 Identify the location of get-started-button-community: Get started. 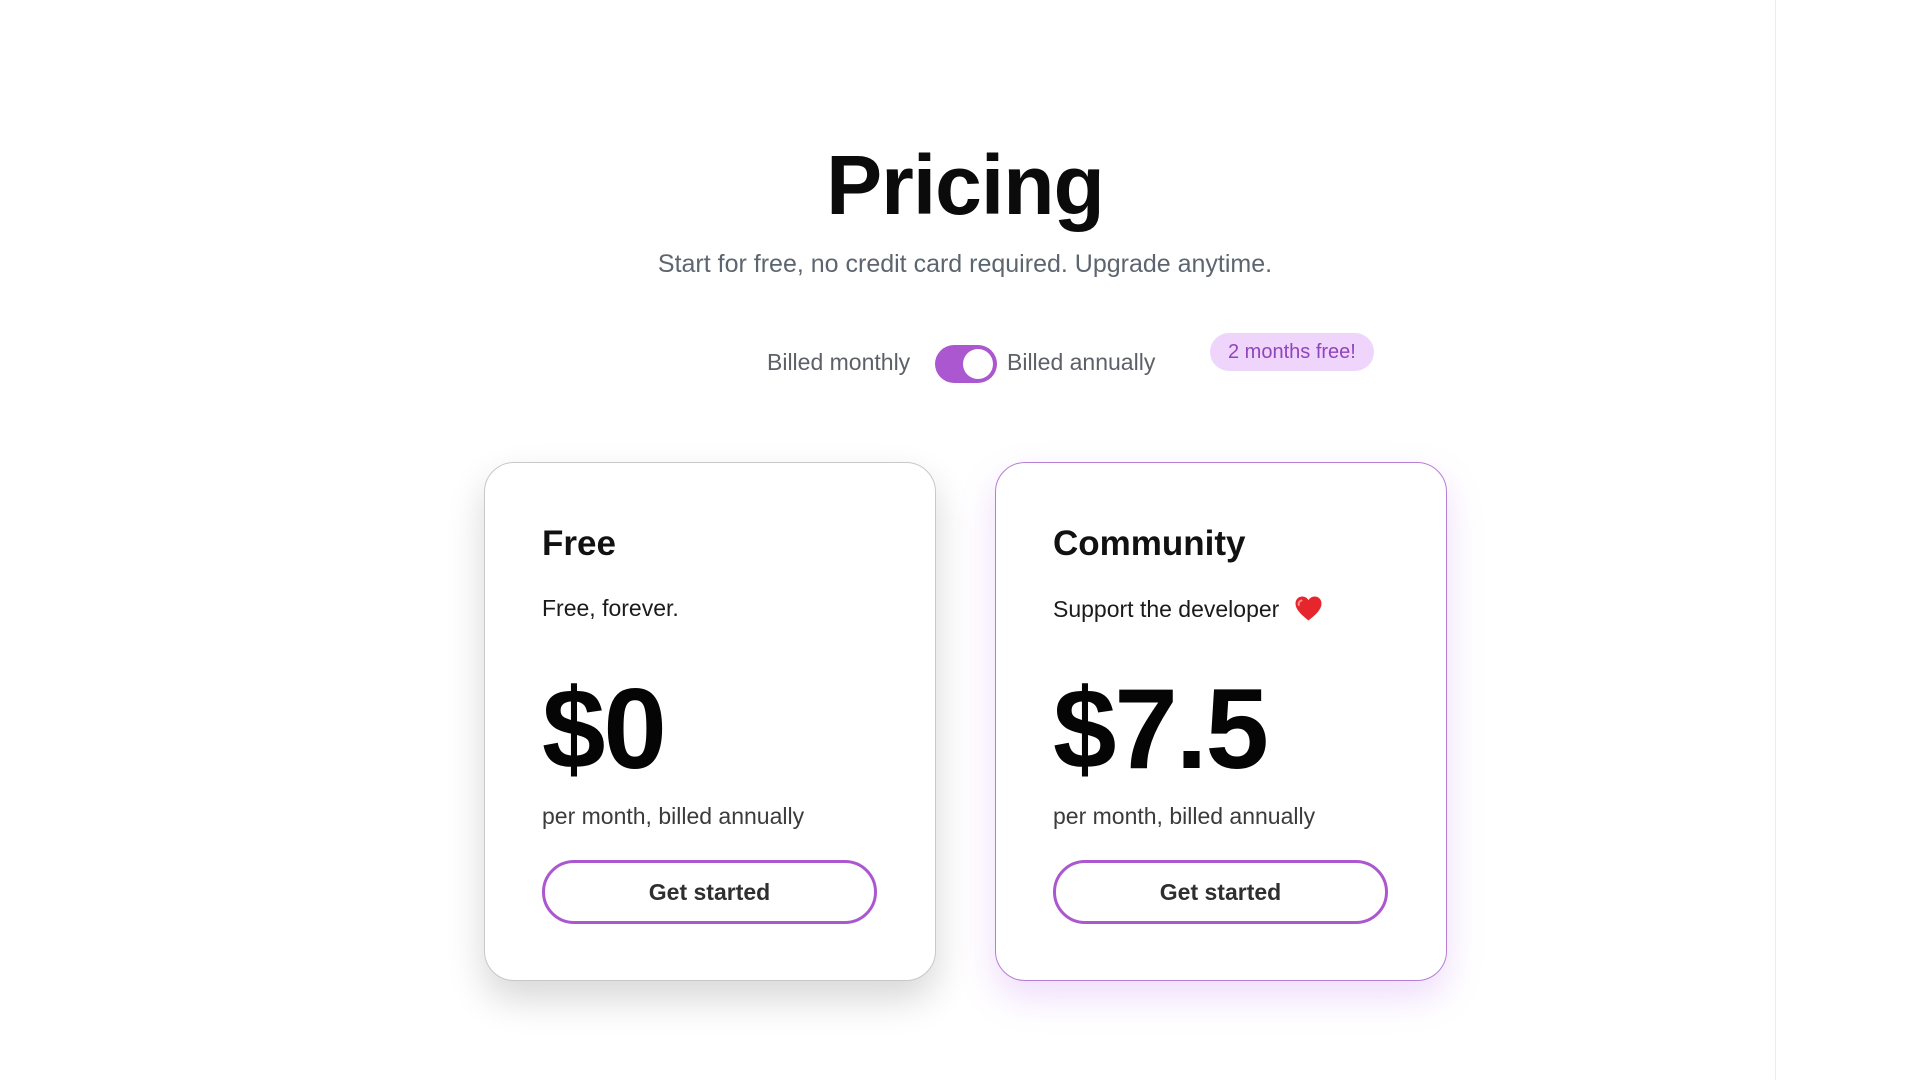
(1220, 892).